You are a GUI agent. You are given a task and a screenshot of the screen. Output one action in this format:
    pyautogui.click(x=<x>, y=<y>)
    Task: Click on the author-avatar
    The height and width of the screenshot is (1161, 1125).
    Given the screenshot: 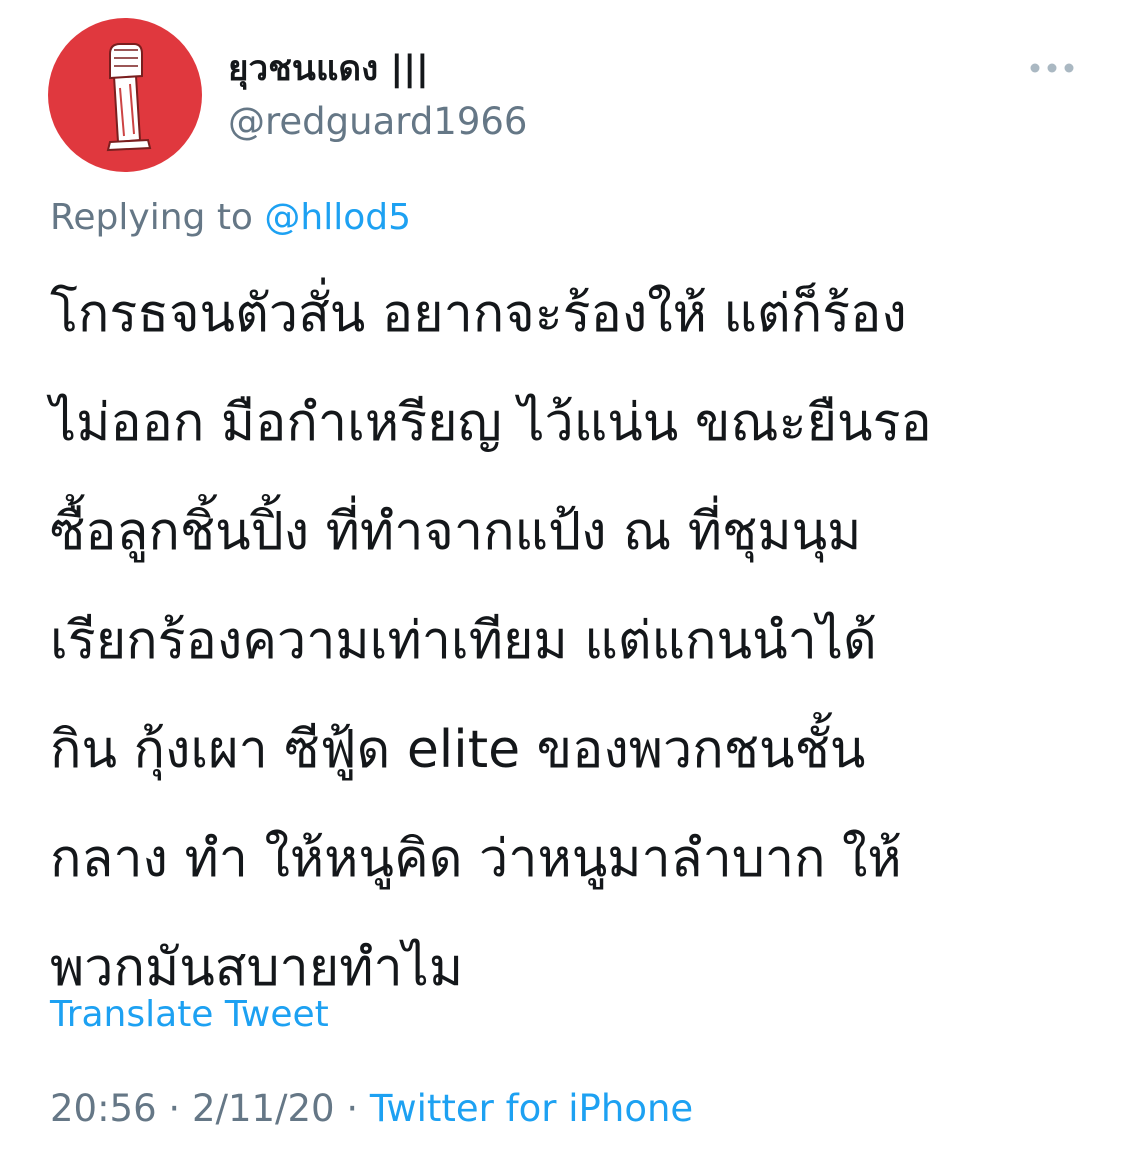 What is the action you would take?
    pyautogui.click(x=125, y=95)
    